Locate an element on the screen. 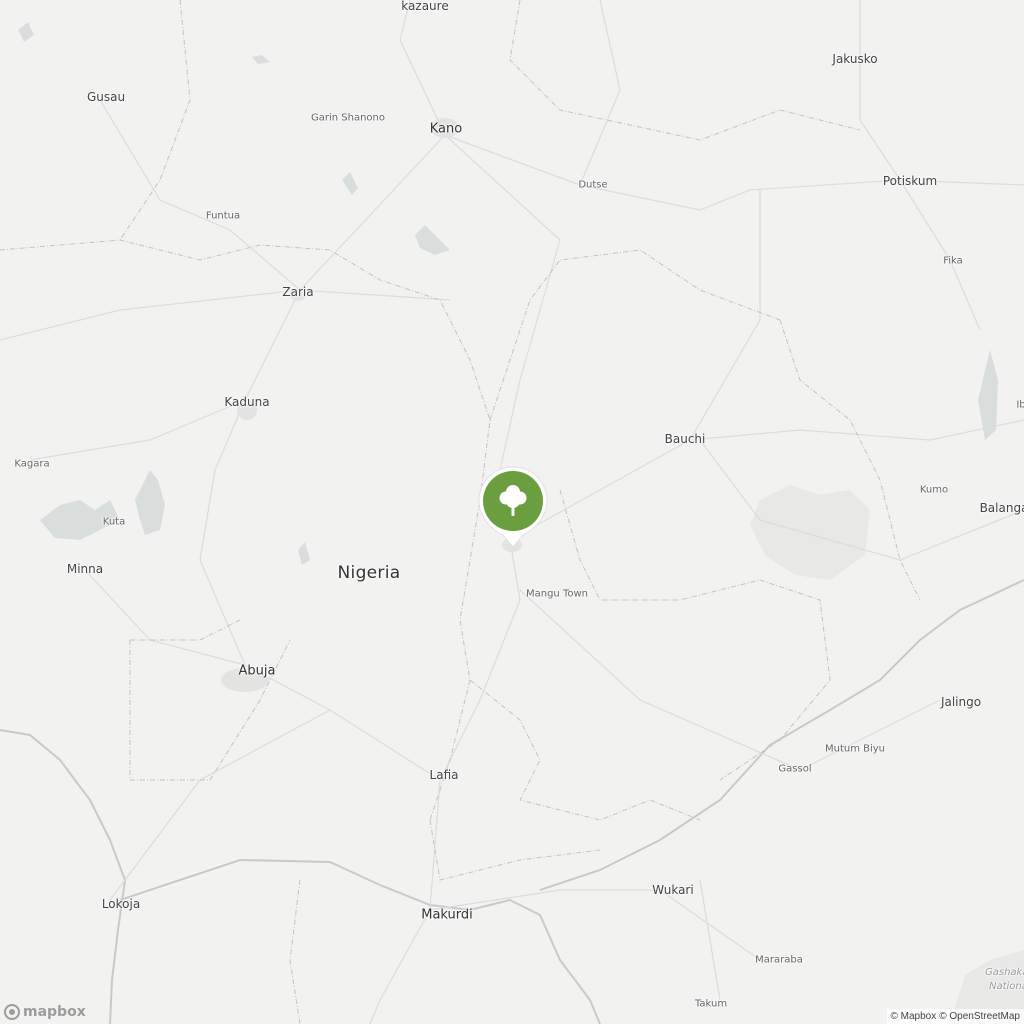 Image resolution: width=1024 pixels, height=1024 pixels. mapbox-logo: mapbox is located at coordinates (45, 1012).